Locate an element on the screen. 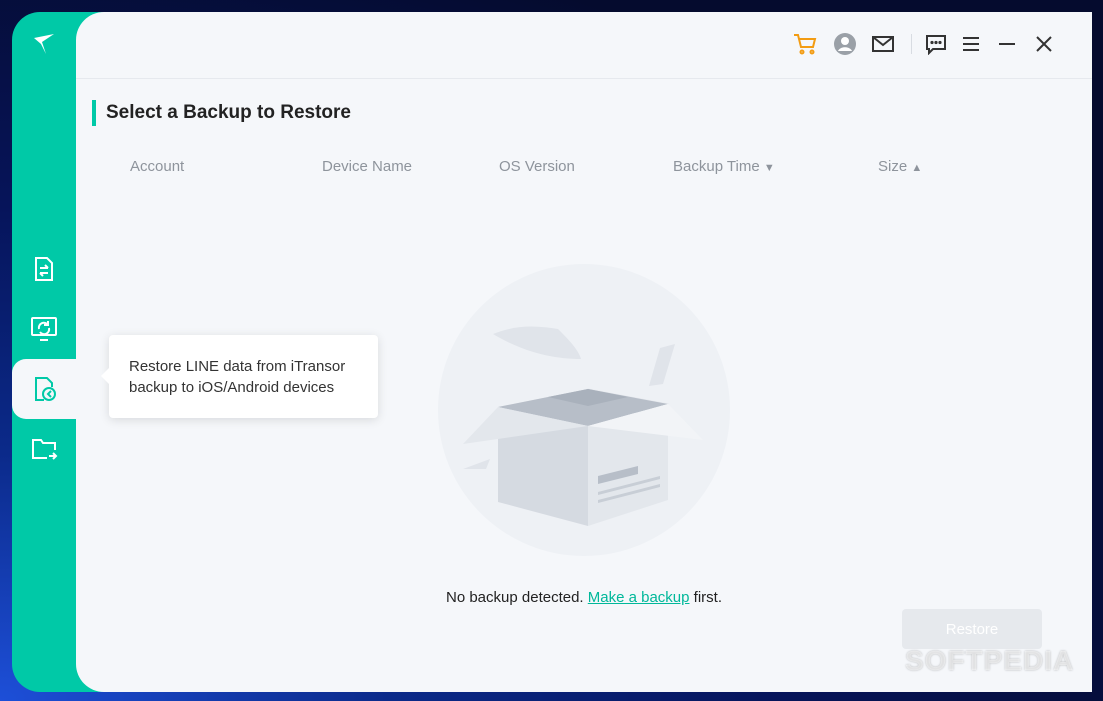  sort-down-icon: ▼ is located at coordinates (769, 168).